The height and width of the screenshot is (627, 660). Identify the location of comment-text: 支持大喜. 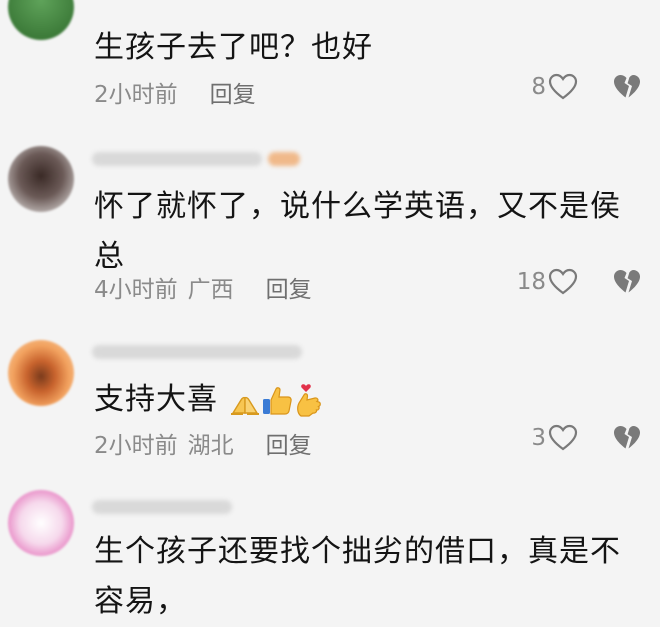
(368, 400).